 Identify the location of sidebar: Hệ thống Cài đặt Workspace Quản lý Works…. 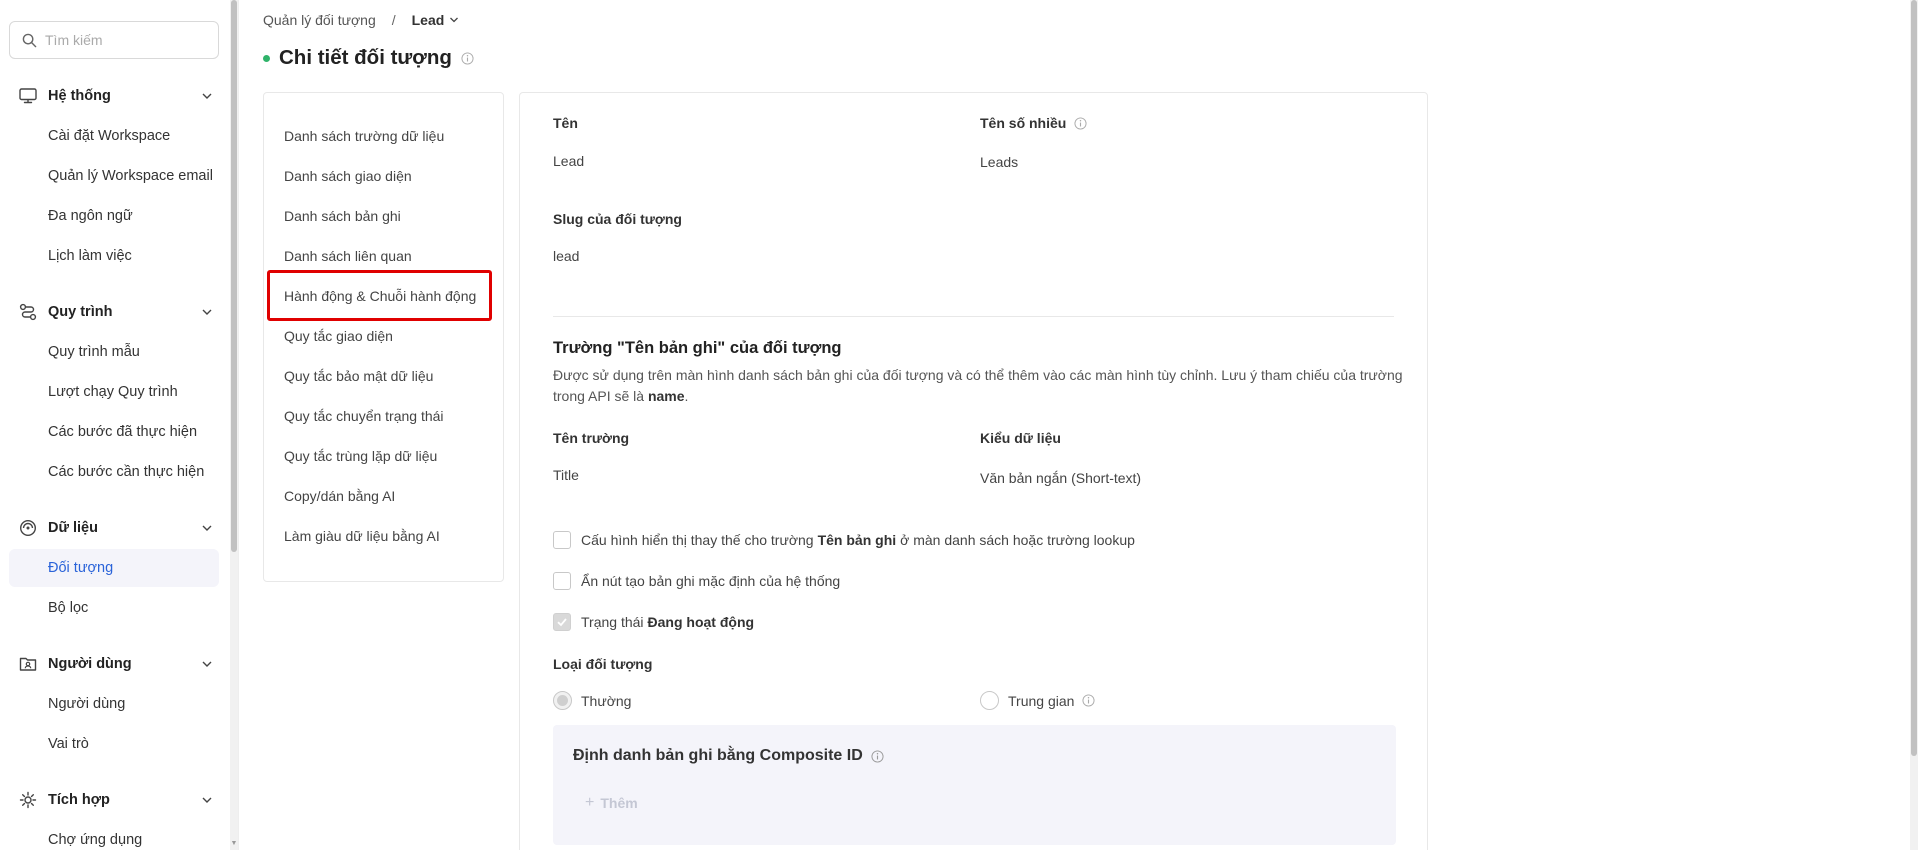
(115, 425).